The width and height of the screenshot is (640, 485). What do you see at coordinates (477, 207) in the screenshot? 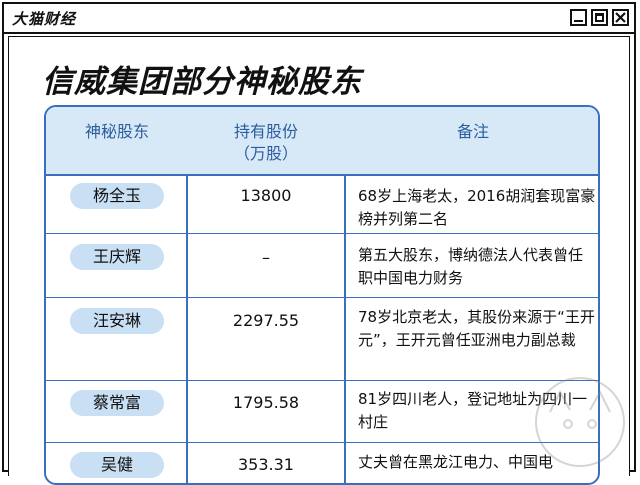
I see `note-text: 68岁上海老太，2016胡润套现富豪榜并列第二名` at bounding box center [477, 207].